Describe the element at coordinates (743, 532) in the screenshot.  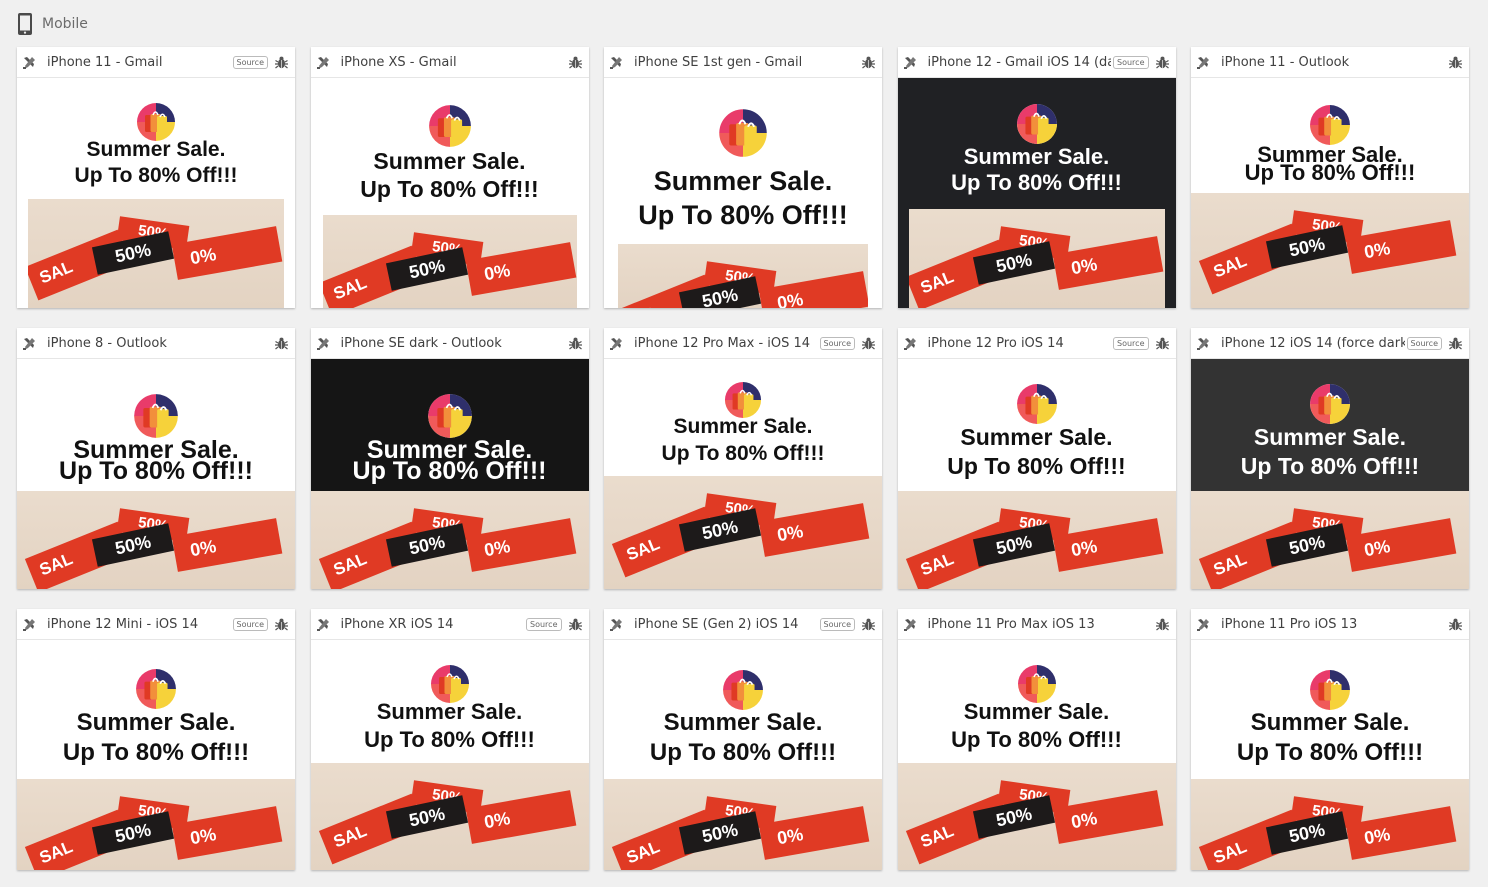
I see `sale-banner-image: 0%SAL50%50%` at that location.